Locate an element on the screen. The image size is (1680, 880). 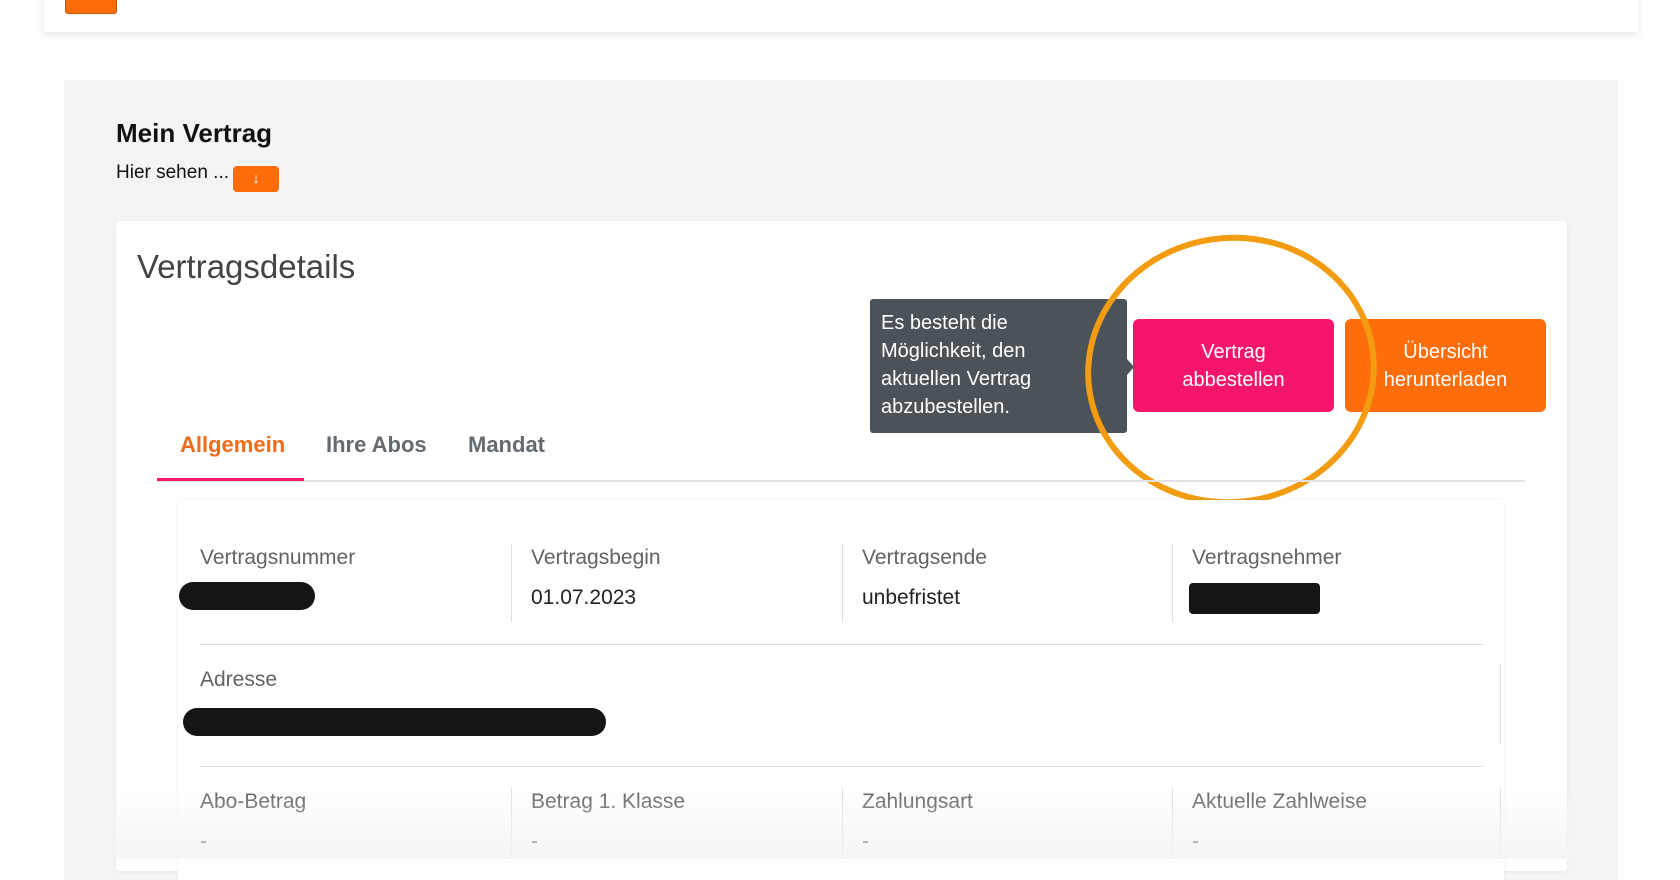
active-tab-indicator is located at coordinates (230, 479).